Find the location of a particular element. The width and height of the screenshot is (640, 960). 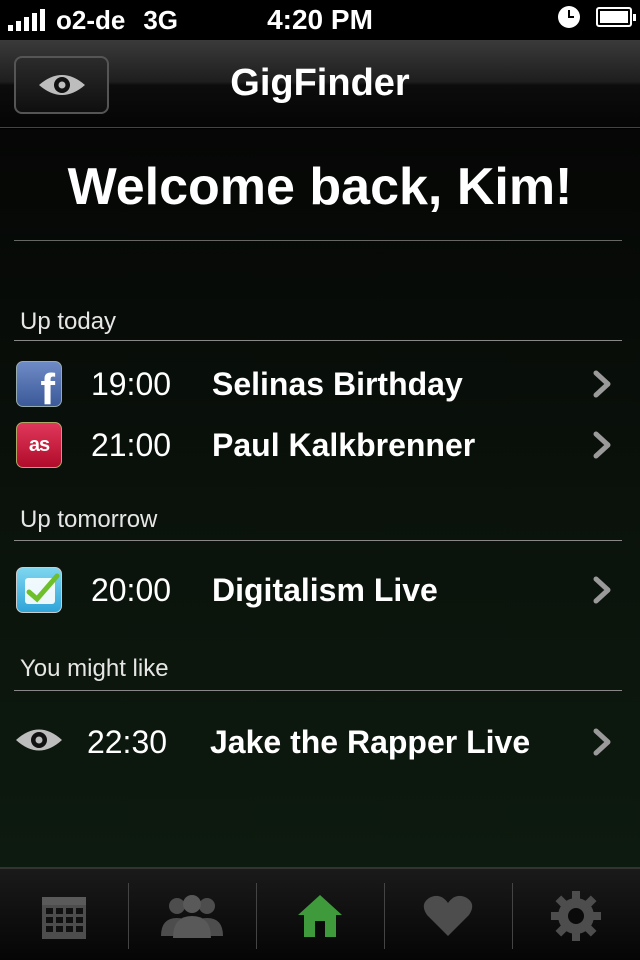

calendar-icon is located at coordinates (64, 917).